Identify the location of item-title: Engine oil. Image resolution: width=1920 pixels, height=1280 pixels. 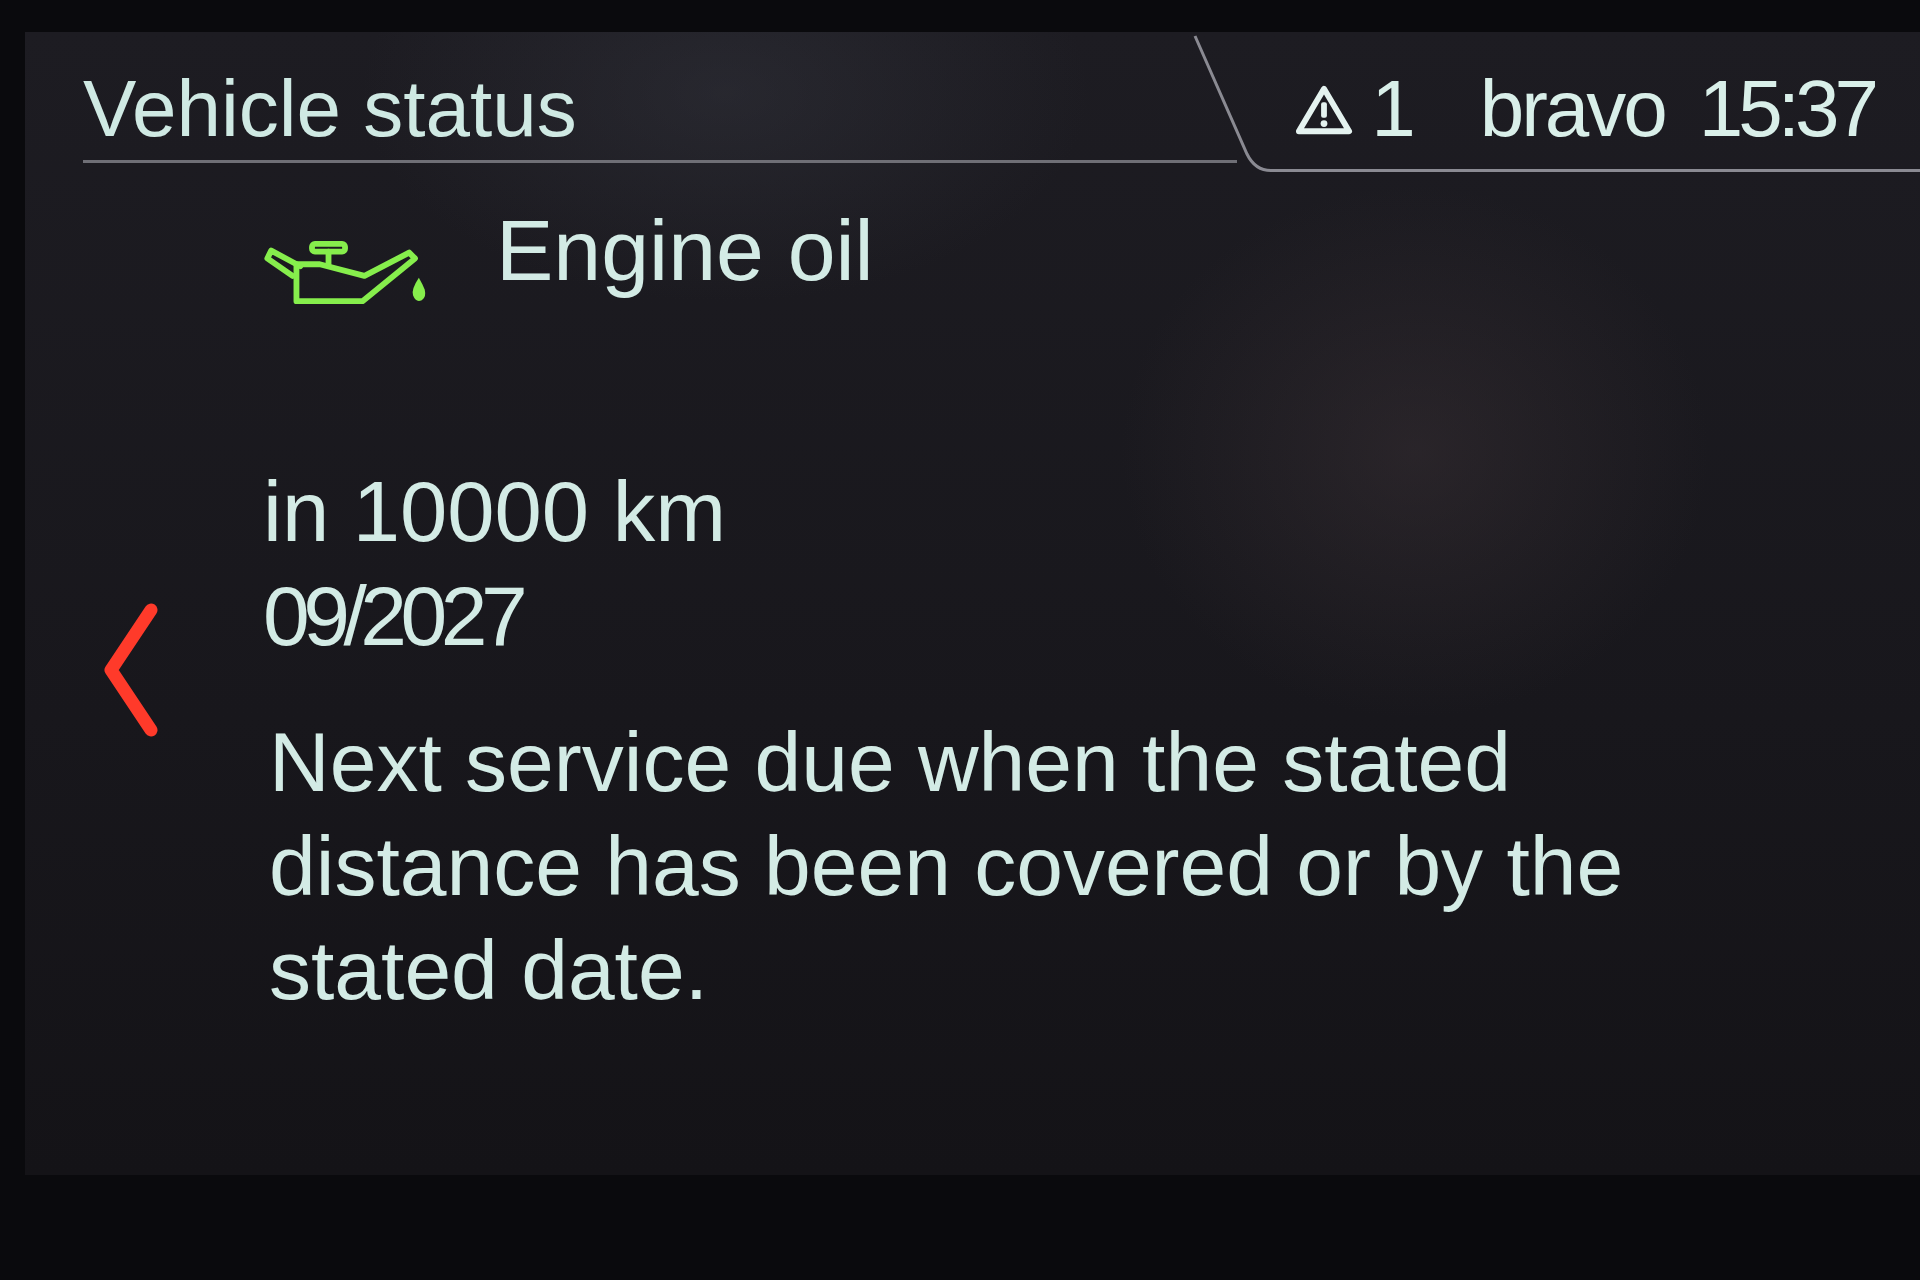
(685, 250).